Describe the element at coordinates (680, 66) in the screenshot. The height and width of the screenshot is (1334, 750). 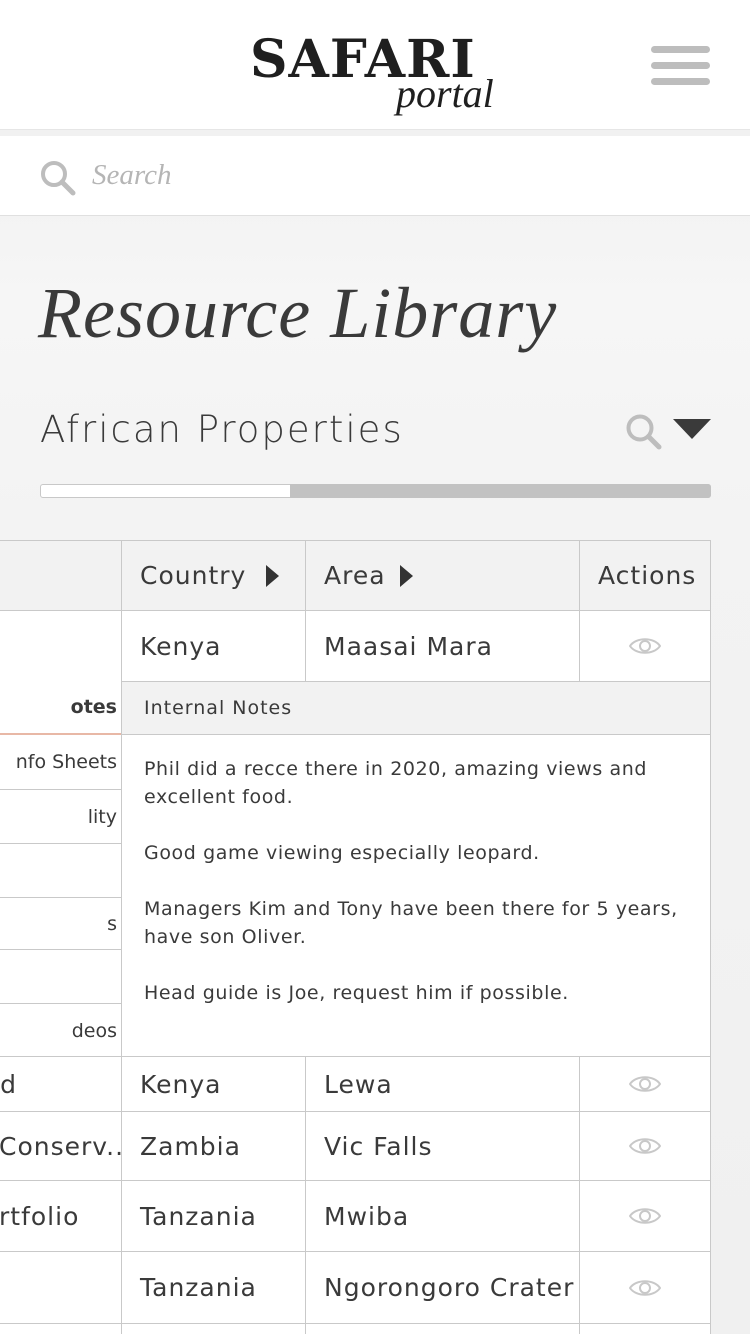
I see `hamburger-menu-icon` at that location.